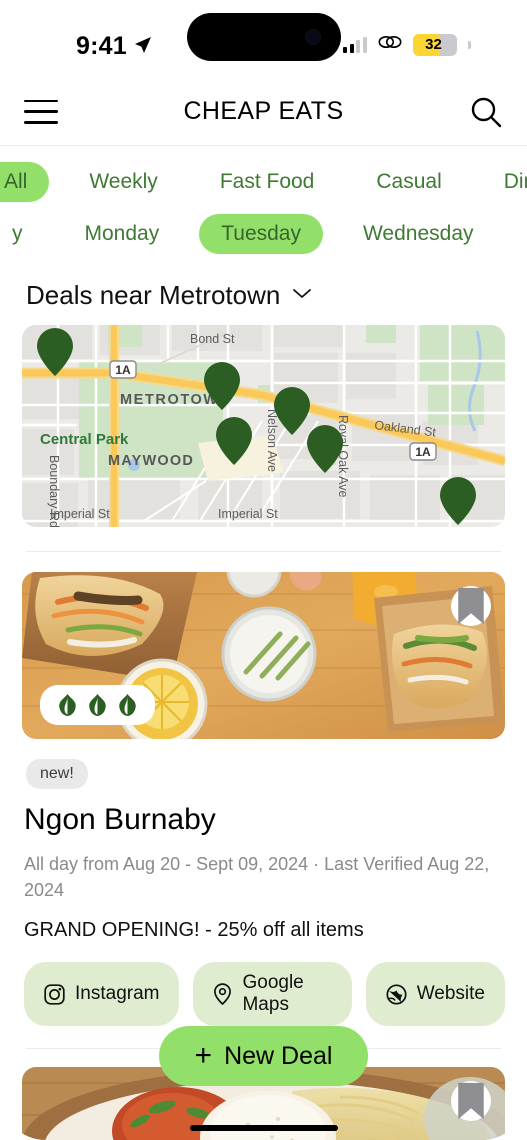  What do you see at coordinates (41, 111) in the screenshot?
I see `hamburger-menu-icon` at bounding box center [41, 111].